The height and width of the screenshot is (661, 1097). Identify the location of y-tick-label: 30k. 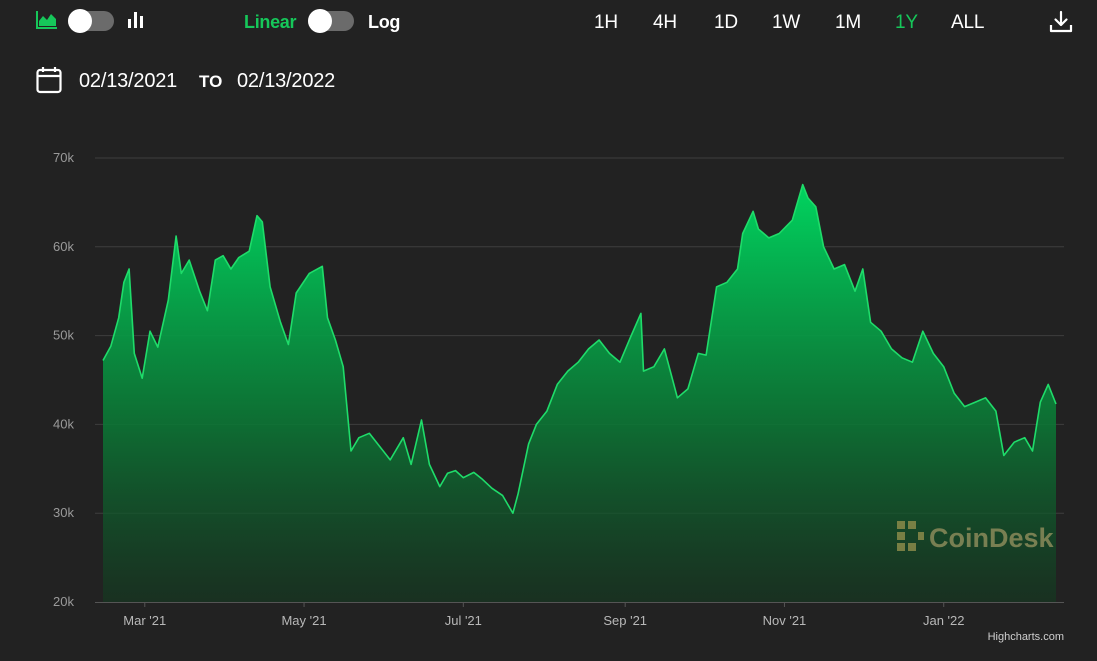
(63, 512).